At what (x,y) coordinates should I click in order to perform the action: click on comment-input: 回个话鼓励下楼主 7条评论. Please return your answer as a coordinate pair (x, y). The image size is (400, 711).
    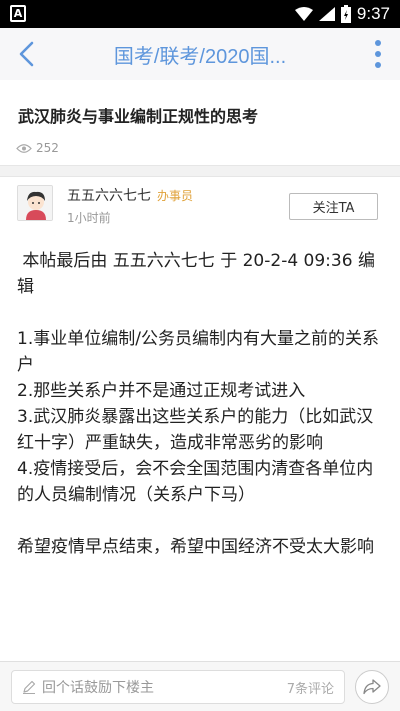
    Looking at the image, I should click on (178, 687).